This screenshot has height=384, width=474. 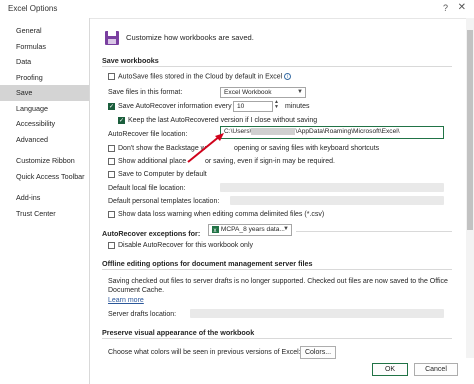 I want to click on offline-info-line2: Document Cache., so click(x=136, y=290).